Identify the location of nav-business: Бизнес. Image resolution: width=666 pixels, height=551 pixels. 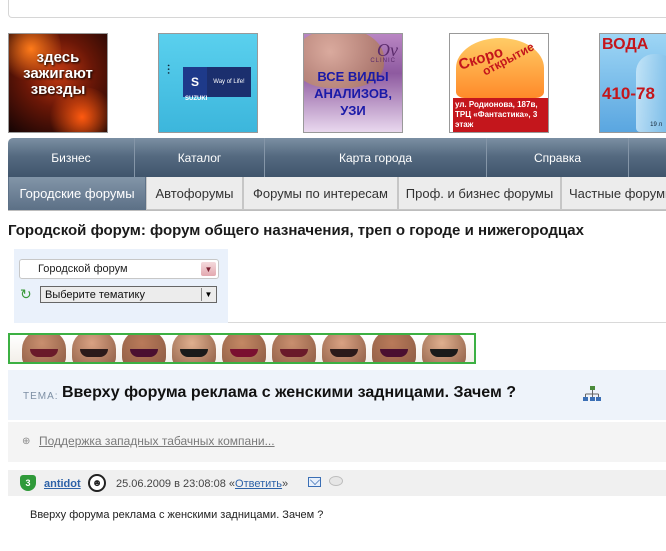
(71, 158).